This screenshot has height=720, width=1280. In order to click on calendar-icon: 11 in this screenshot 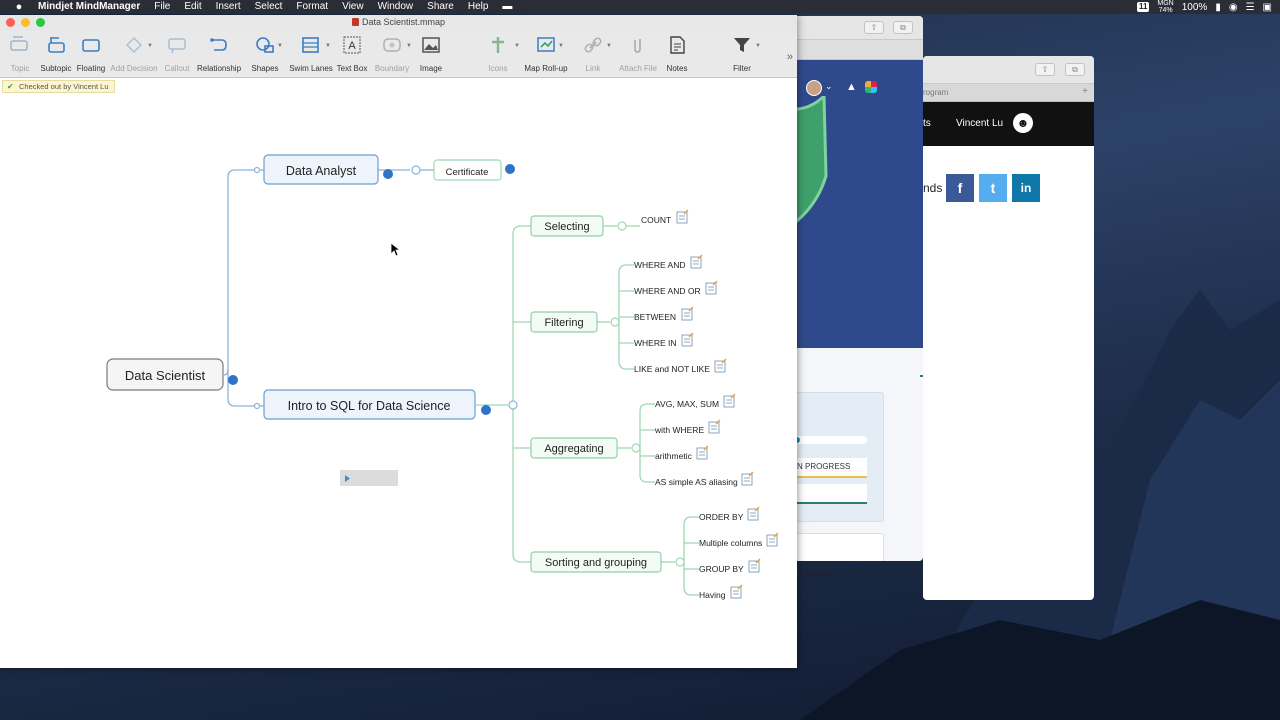, I will do `click(1143, 7)`.